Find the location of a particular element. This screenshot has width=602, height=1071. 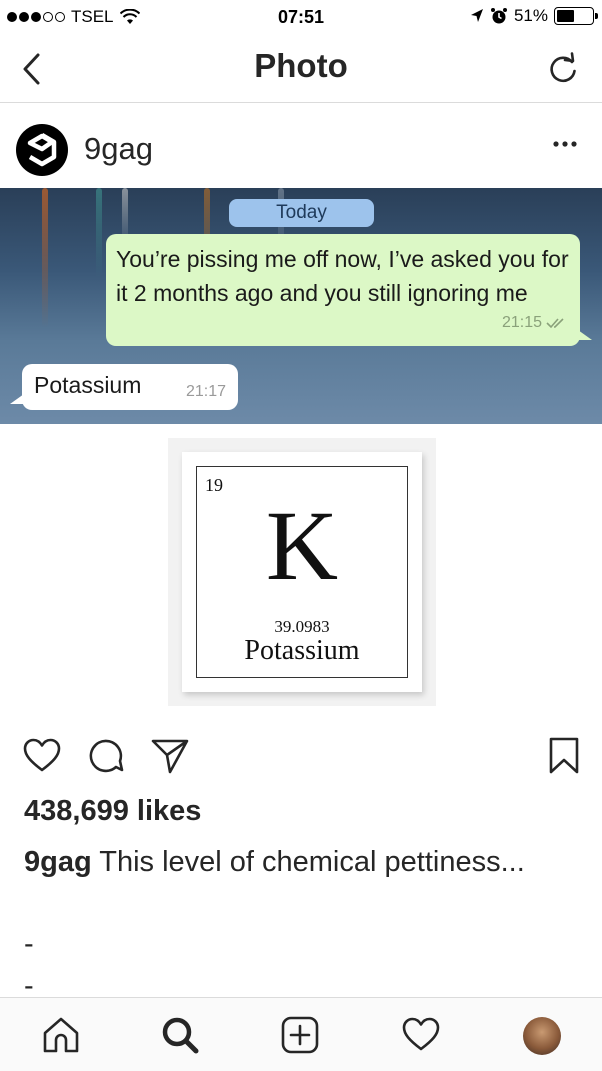

alarm-icon is located at coordinates (498, 16).